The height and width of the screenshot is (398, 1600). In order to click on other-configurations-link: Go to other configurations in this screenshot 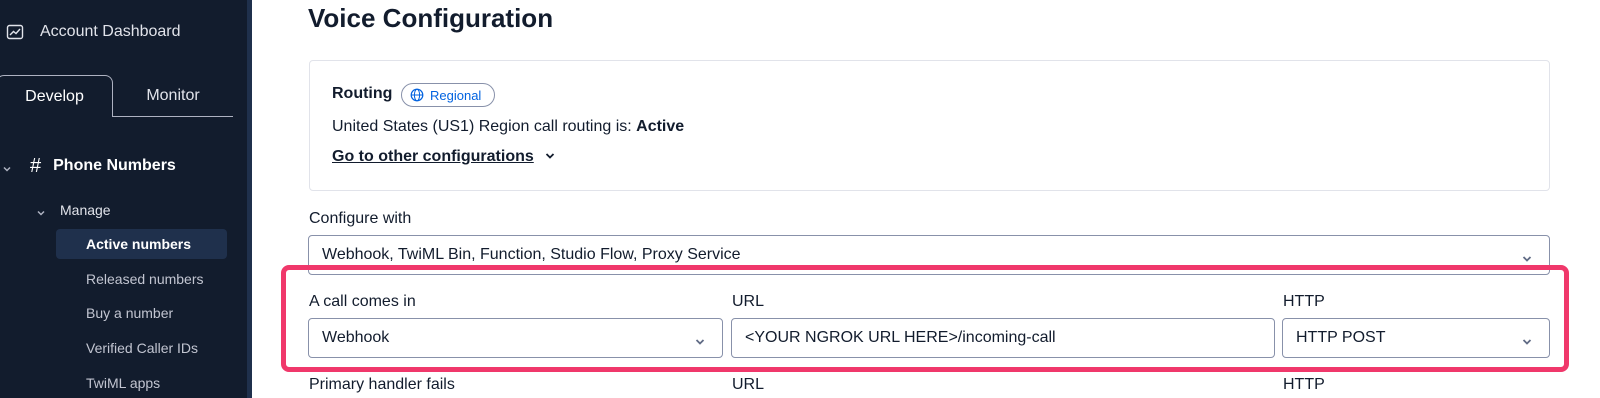, I will do `click(444, 157)`.